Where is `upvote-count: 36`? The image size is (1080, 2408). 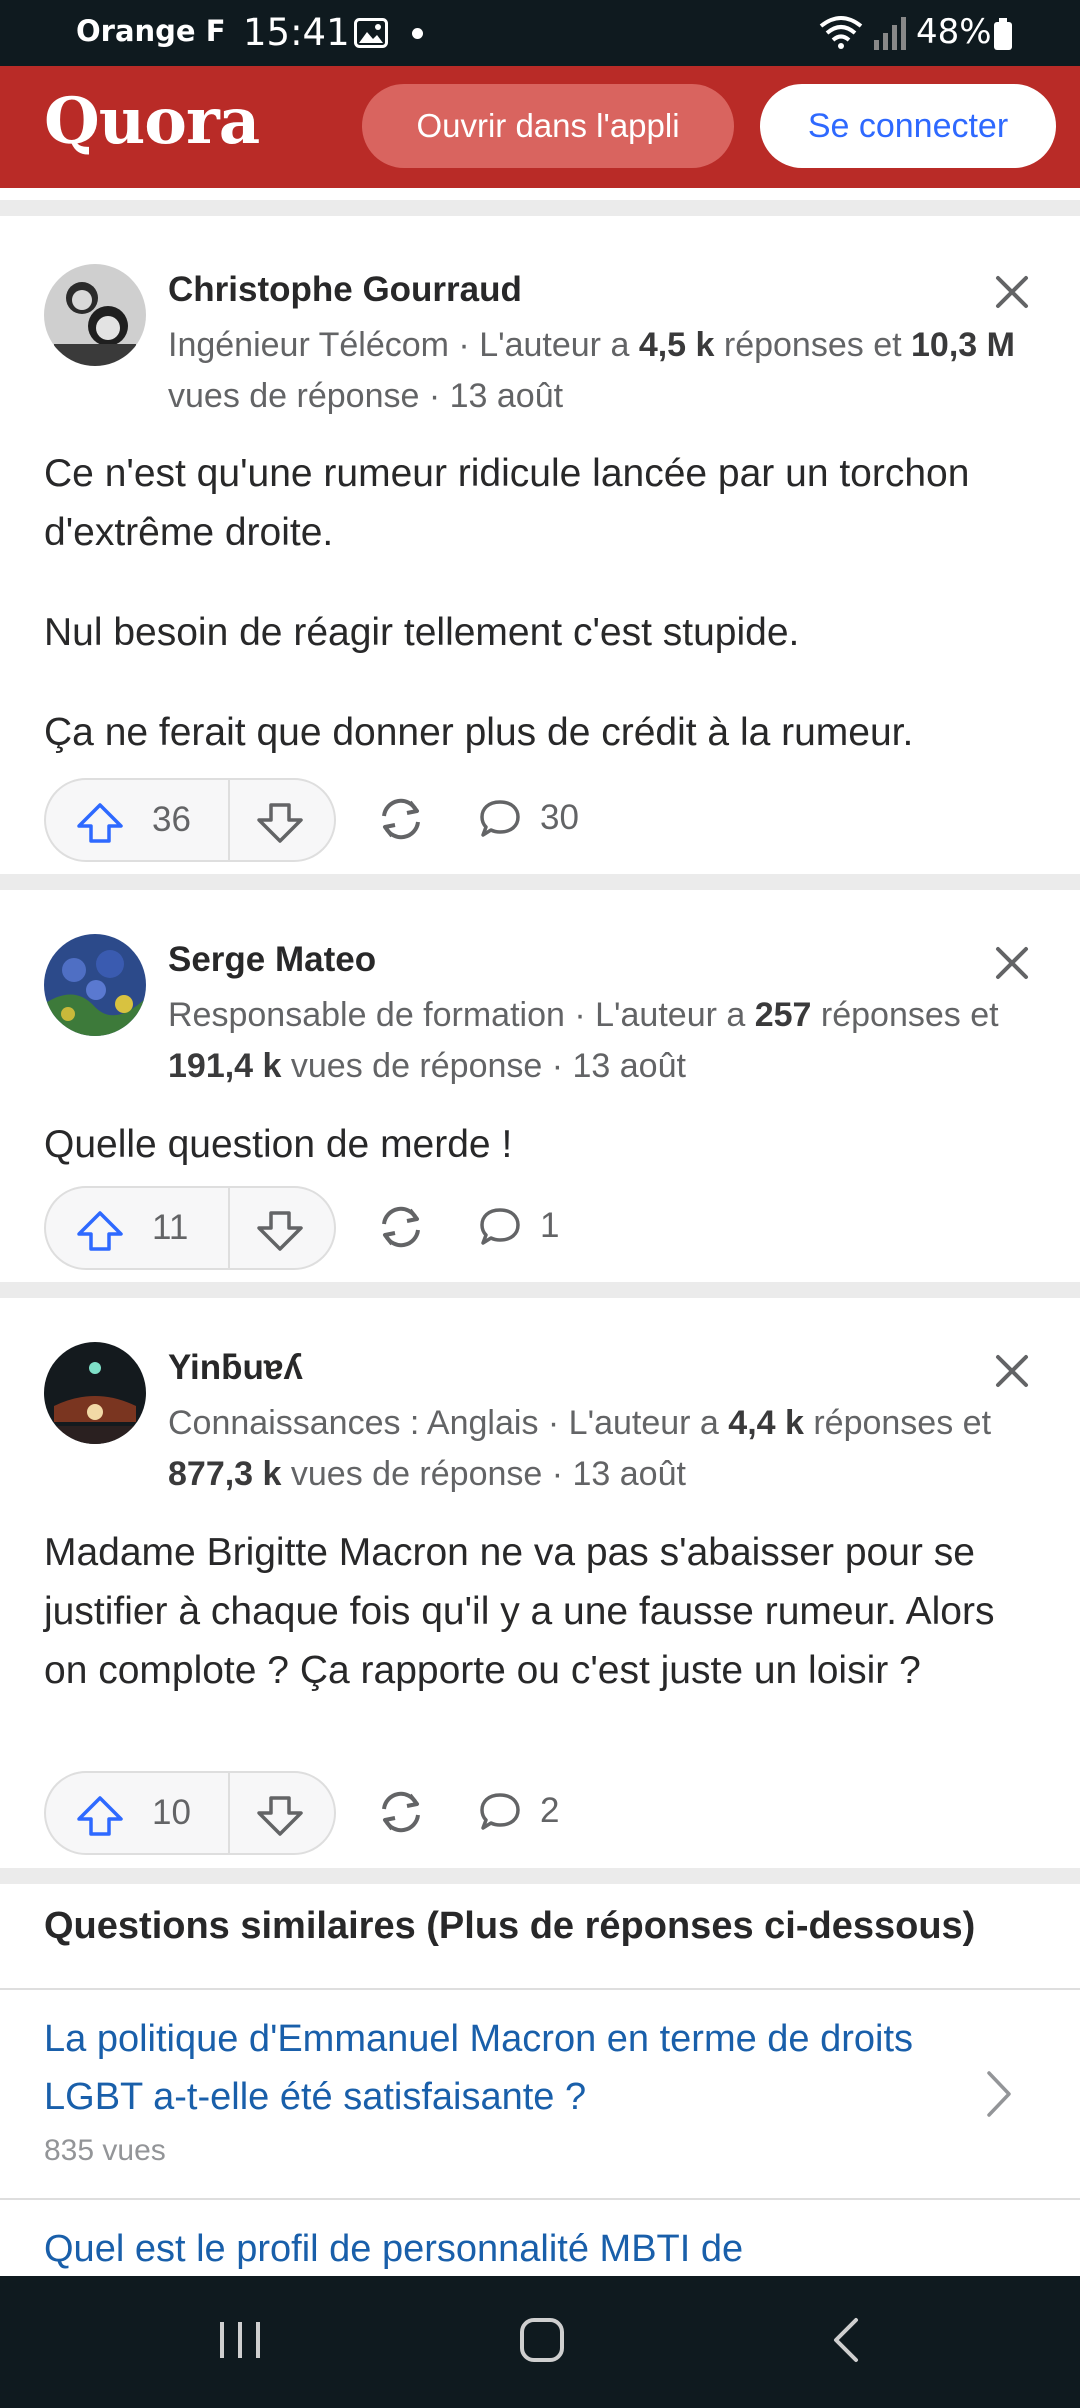 upvote-count: 36 is located at coordinates (171, 819).